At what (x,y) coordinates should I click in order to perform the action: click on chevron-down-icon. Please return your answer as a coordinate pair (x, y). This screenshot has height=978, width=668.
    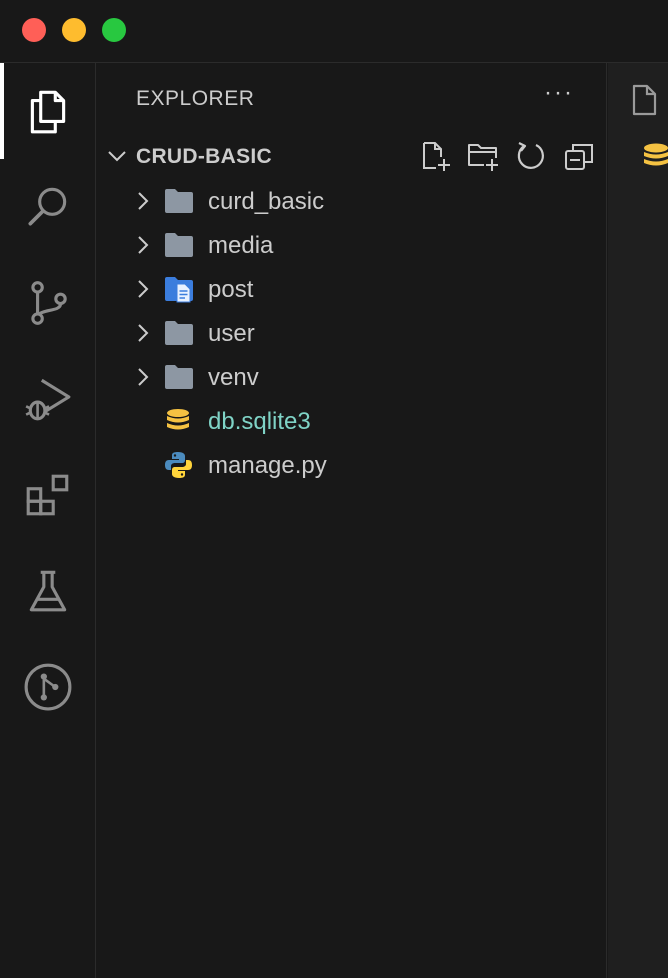
    Looking at the image, I should click on (117, 156).